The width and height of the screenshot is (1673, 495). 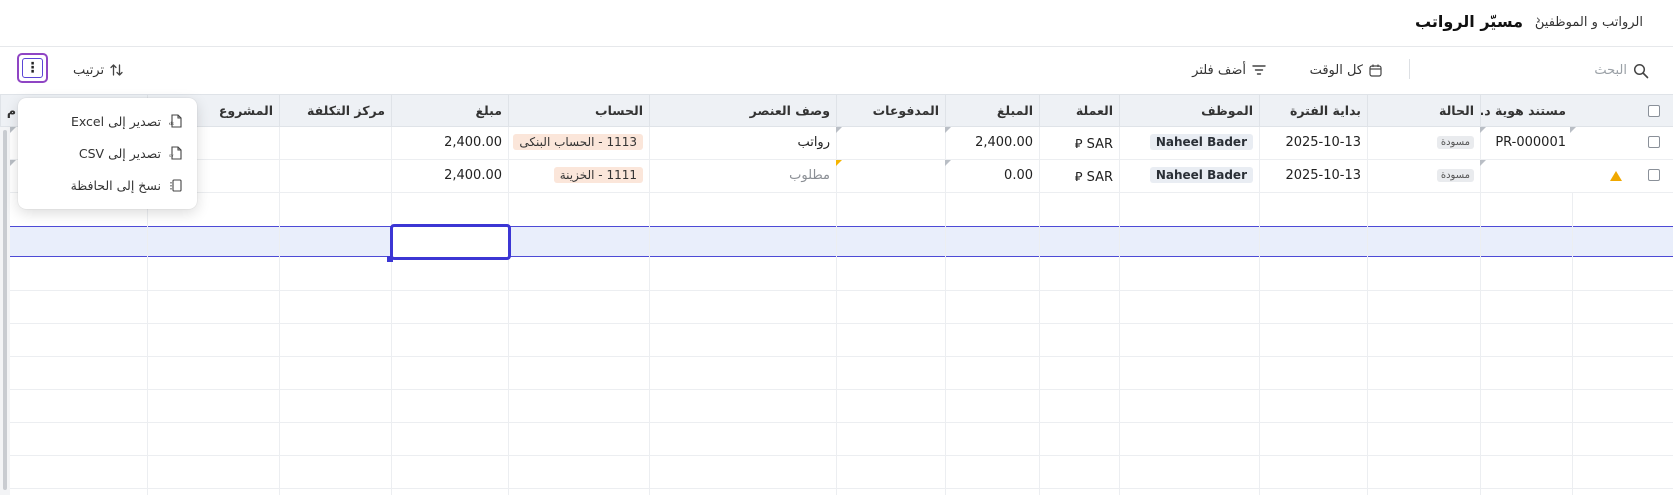 I want to click on breadcrumb-parent-link: الرواتب و الموظفين, so click(x=1589, y=22).